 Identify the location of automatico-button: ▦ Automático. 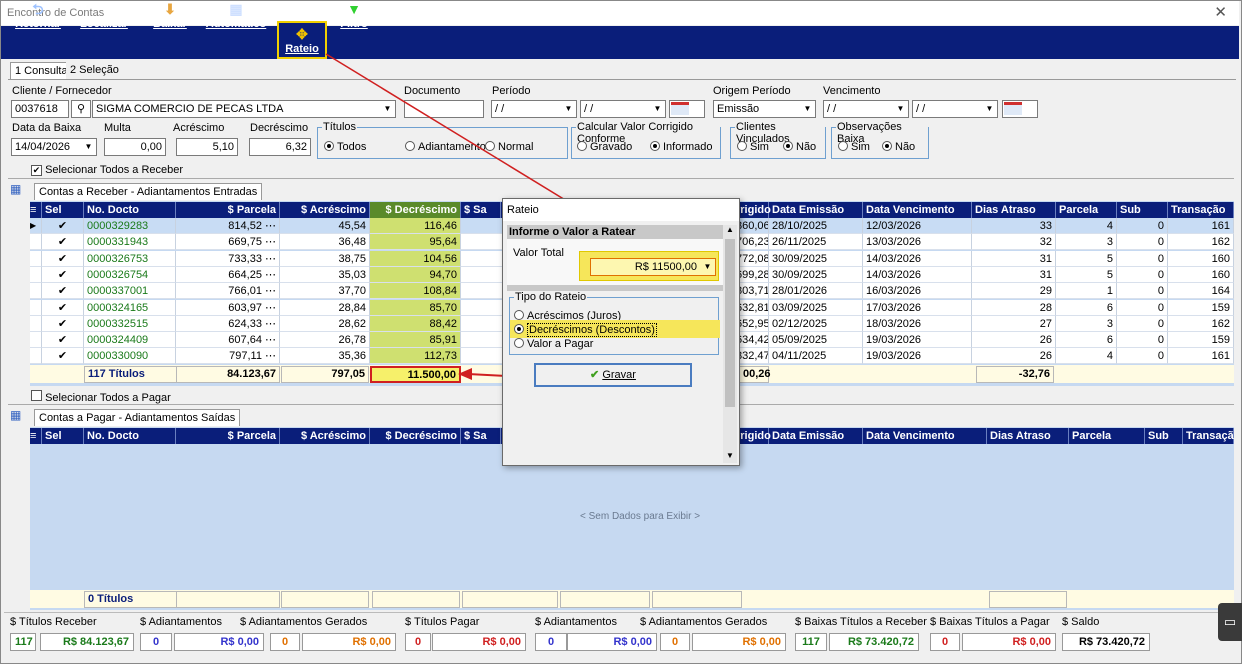
(236, 16).